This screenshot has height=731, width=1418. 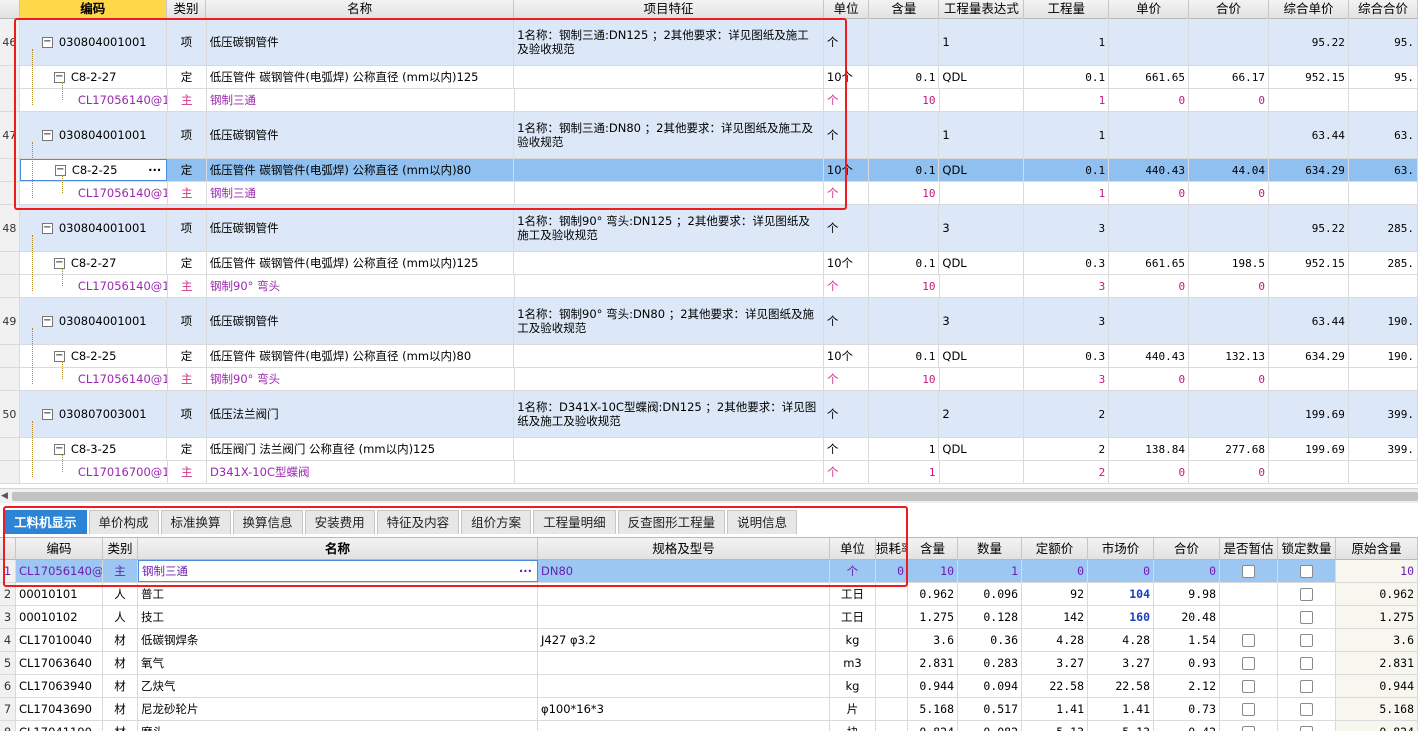 I want to click on cell-unit-price: 138.84, so click(x=1149, y=449).